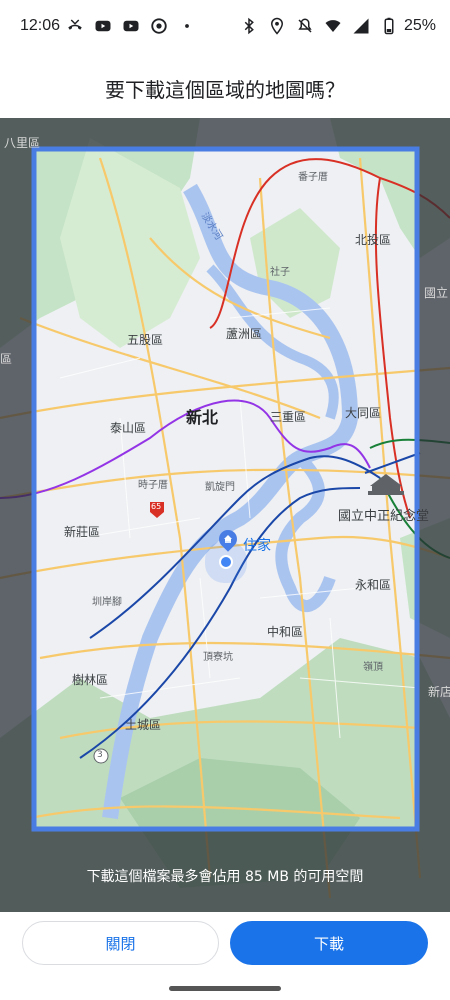 This screenshot has height=1000, width=450. I want to click on map-label-zhonghe: 中和區, so click(285, 632).